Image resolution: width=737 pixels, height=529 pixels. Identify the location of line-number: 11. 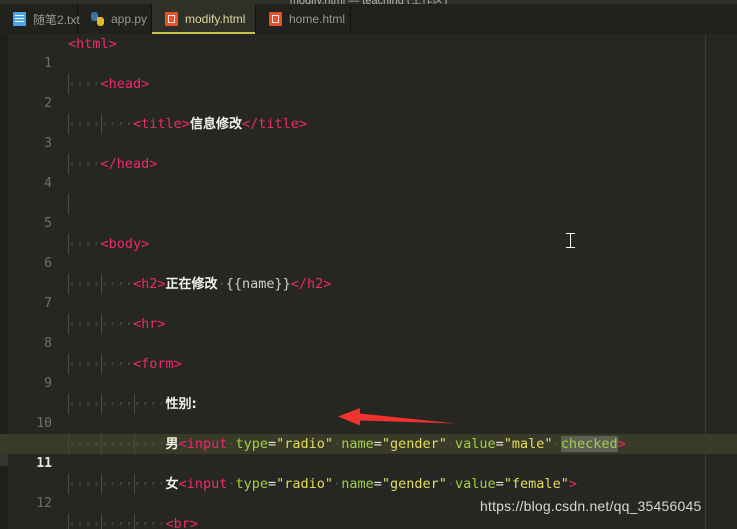
(44, 463).